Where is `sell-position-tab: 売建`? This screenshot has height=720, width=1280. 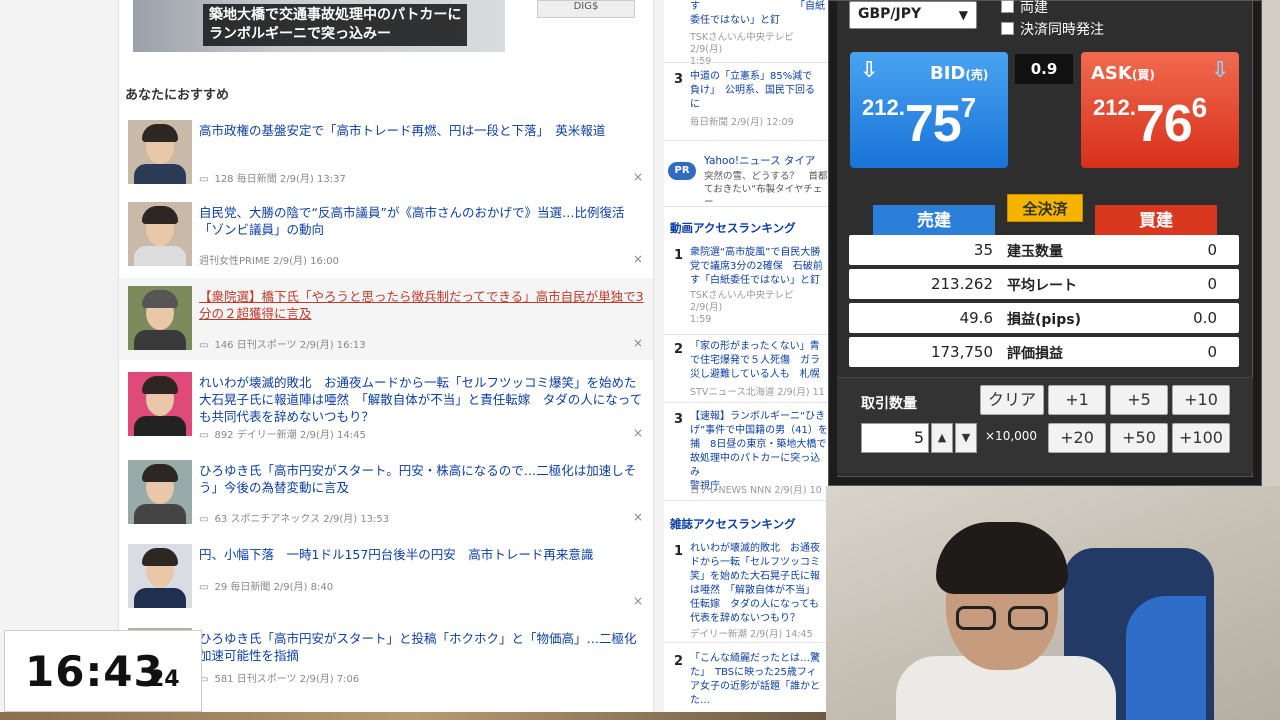
sell-position-tab: 売建 is located at coordinates (934, 221).